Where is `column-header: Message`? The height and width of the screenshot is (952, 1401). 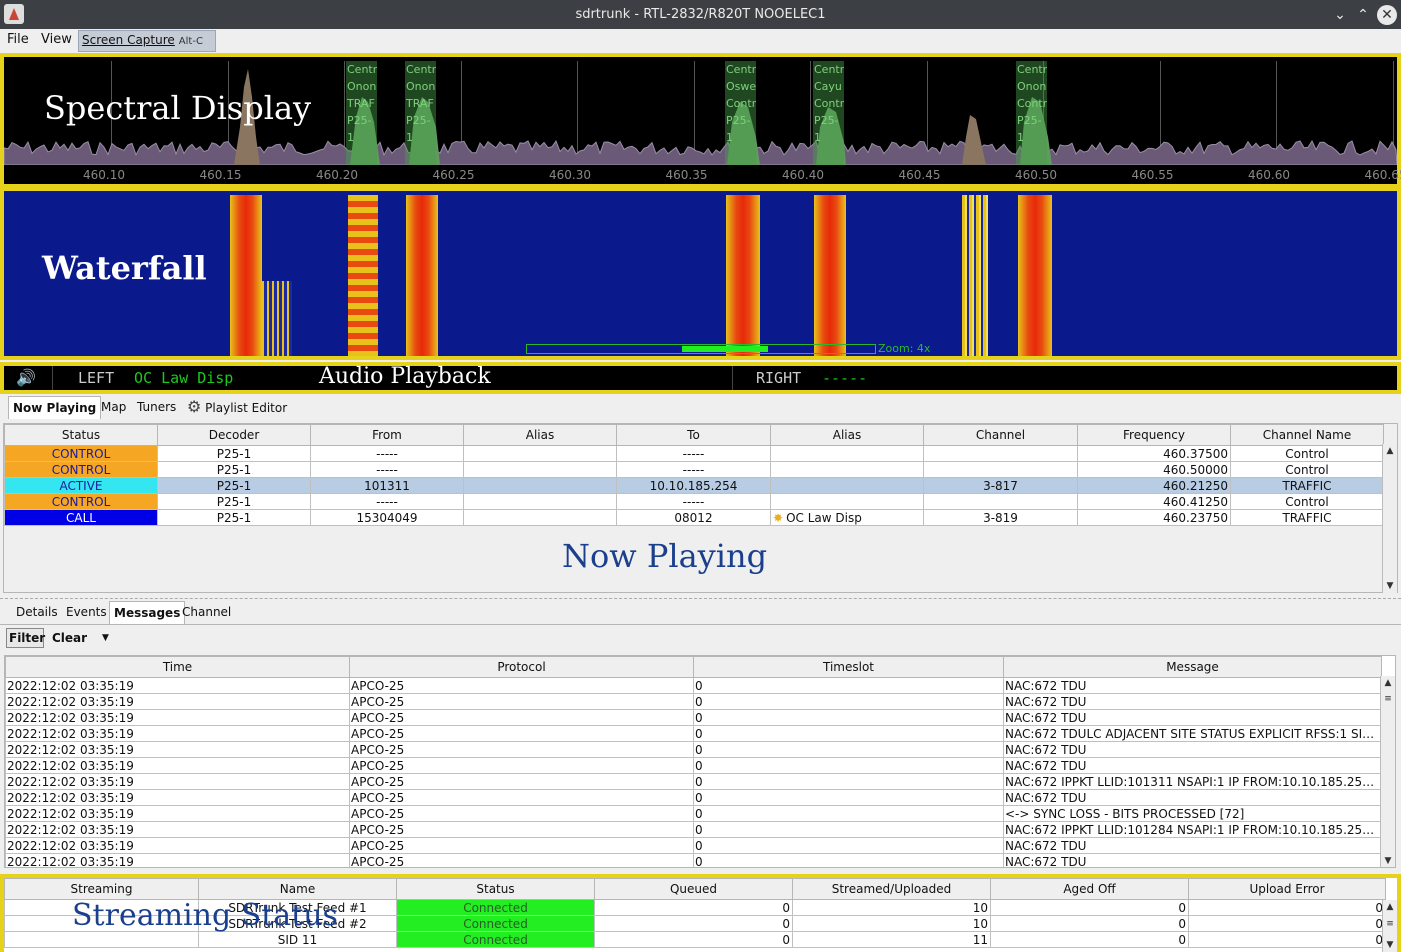
column-header: Message is located at coordinates (1192, 667).